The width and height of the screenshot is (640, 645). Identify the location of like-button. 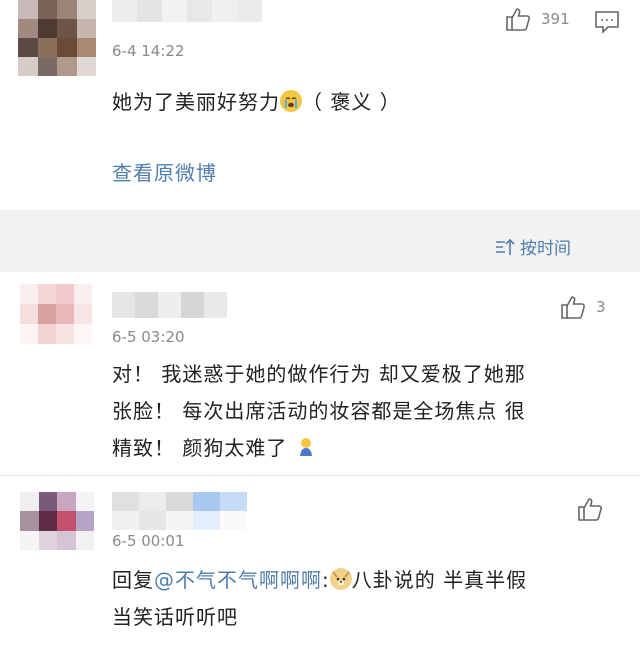
(590, 509).